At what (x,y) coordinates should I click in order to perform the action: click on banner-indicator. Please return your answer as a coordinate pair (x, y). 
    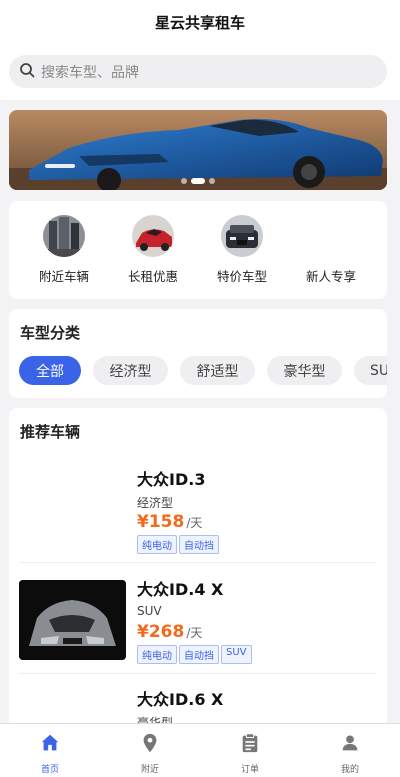
    Looking at the image, I should click on (198, 181).